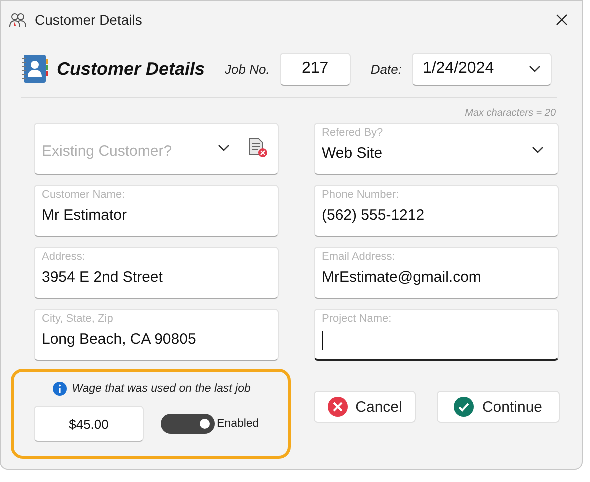 This screenshot has width=590, height=482. What do you see at coordinates (258, 148) in the screenshot?
I see `clear-document-icon` at bounding box center [258, 148].